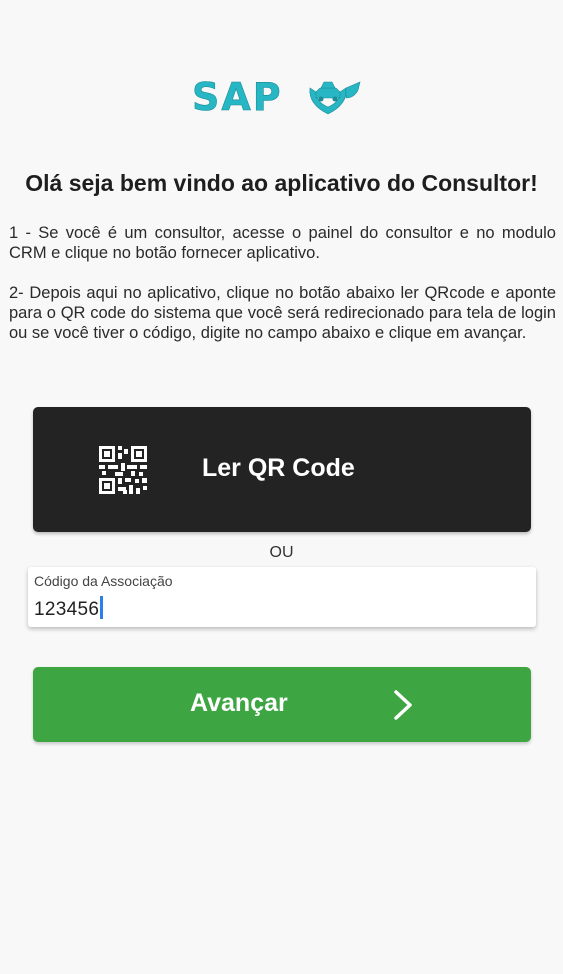 This screenshot has height=974, width=563. I want to click on association-code-input: 123456, so click(68, 608).